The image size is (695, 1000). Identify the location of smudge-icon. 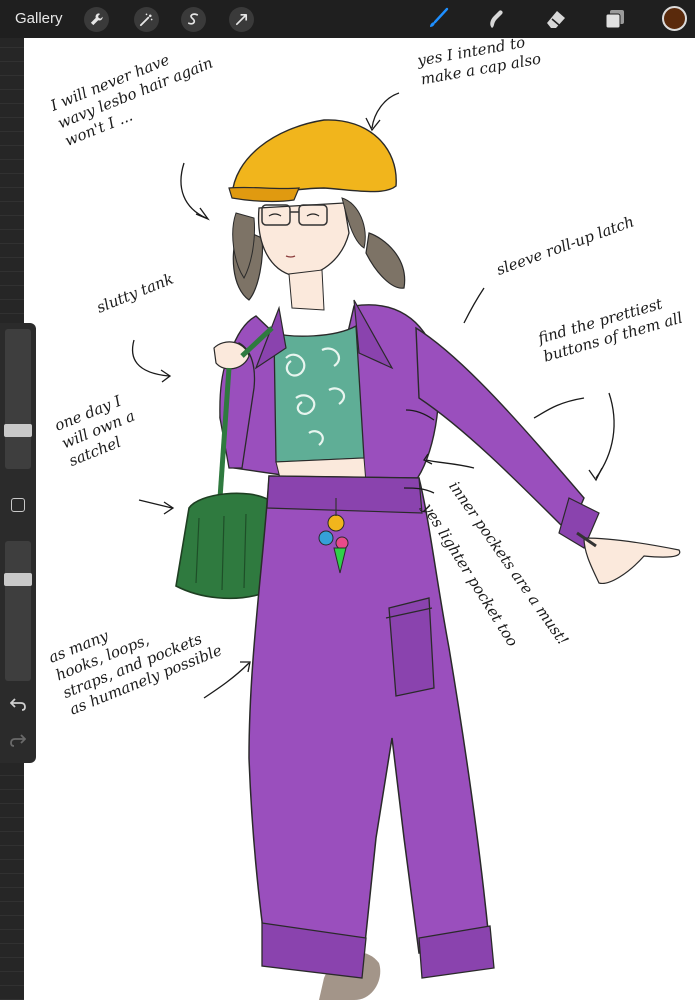
(496, 19).